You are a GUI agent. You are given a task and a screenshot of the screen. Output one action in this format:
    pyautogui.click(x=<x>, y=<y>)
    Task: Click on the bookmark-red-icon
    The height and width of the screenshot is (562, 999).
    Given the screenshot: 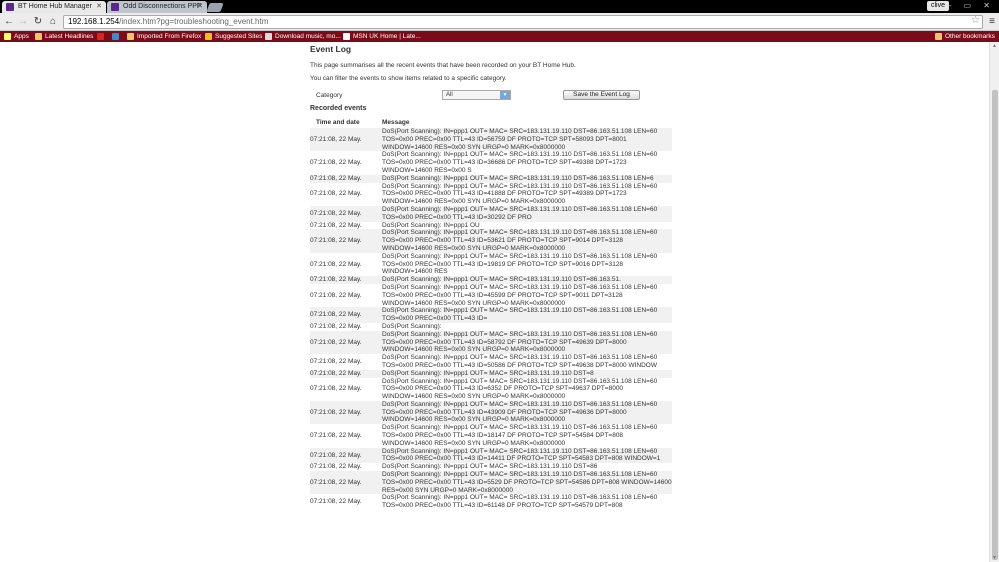 What is the action you would take?
    pyautogui.click(x=100, y=36)
    